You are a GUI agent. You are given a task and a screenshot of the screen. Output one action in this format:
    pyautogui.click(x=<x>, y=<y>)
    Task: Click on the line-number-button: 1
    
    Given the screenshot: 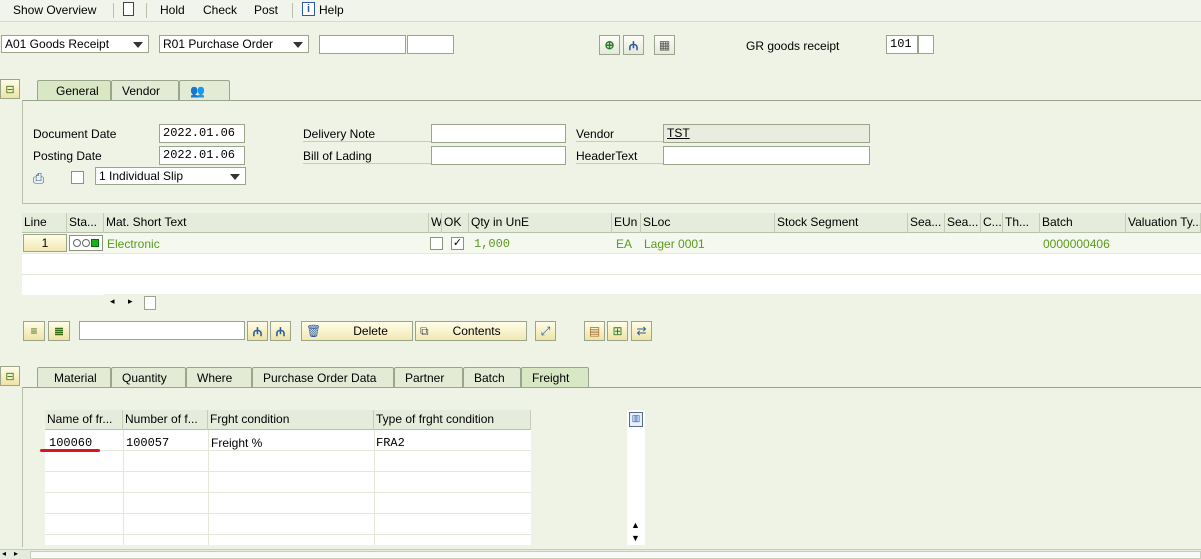 What is the action you would take?
    pyautogui.click(x=45, y=243)
    